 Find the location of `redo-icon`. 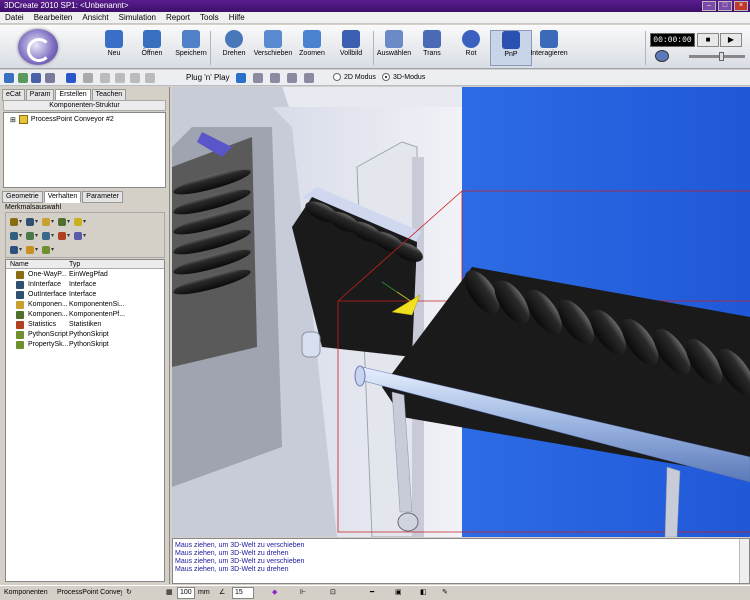

redo-icon is located at coordinates (150, 78).